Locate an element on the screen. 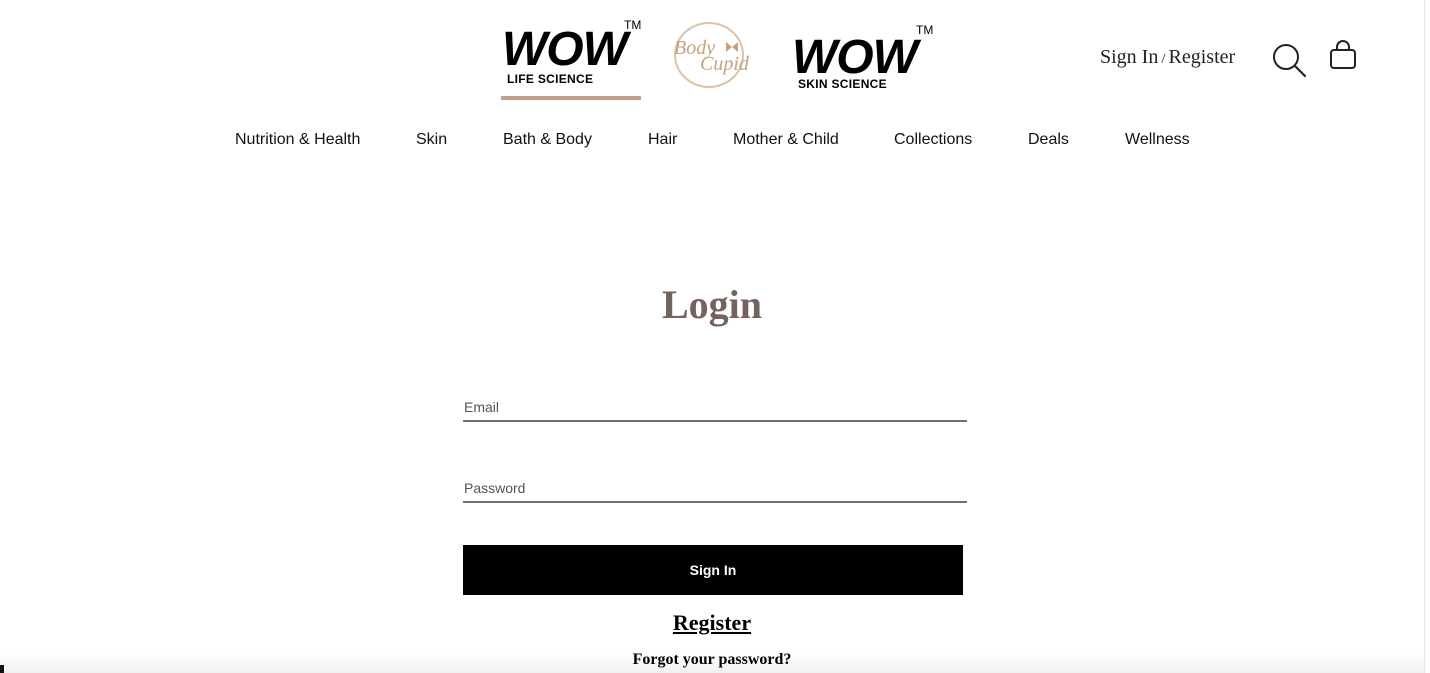 Image resolution: width=1430 pixels, height=673 pixels. bow-icon is located at coordinates (732, 47).